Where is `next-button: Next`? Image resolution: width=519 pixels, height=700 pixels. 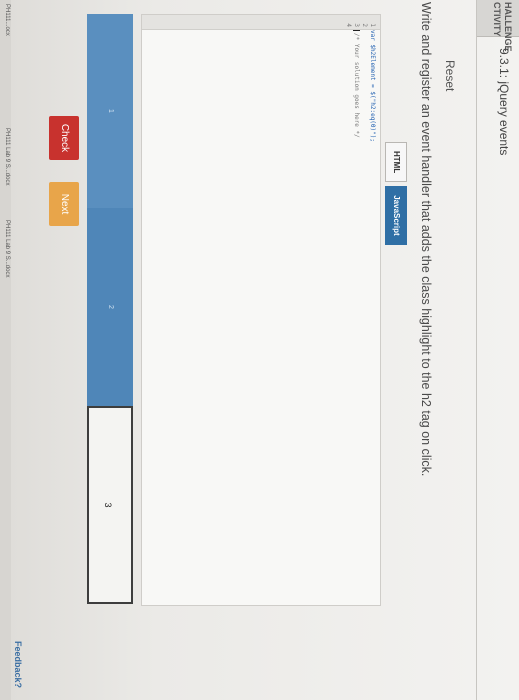
next-button: Next is located at coordinates (64, 204).